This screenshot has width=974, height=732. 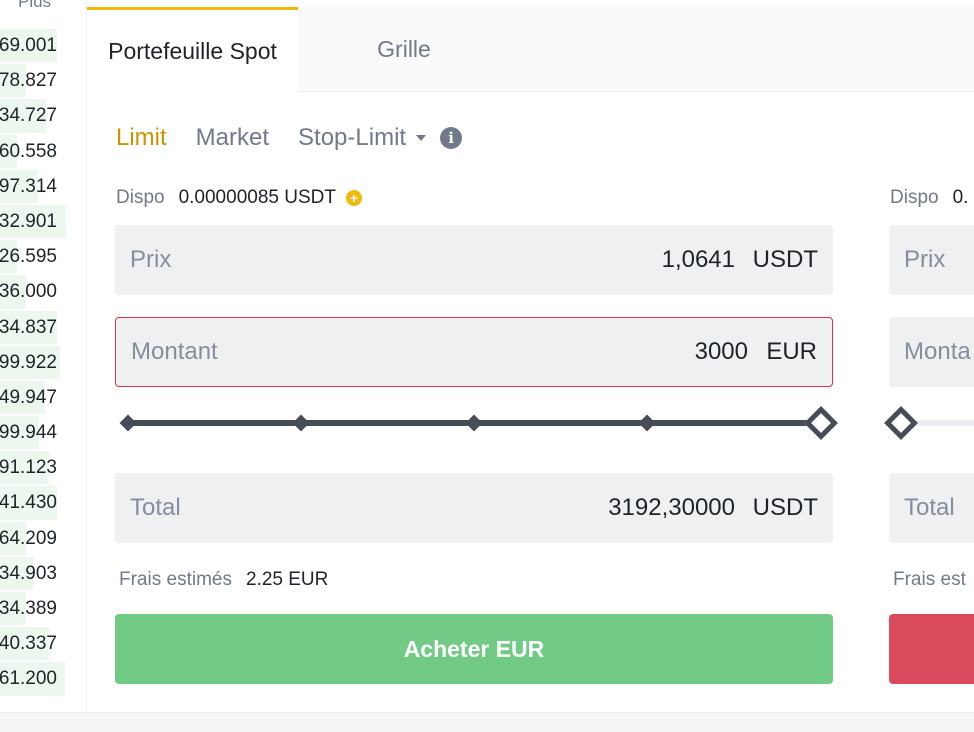 I want to click on sell-percent-slider, so click(x=929, y=423).